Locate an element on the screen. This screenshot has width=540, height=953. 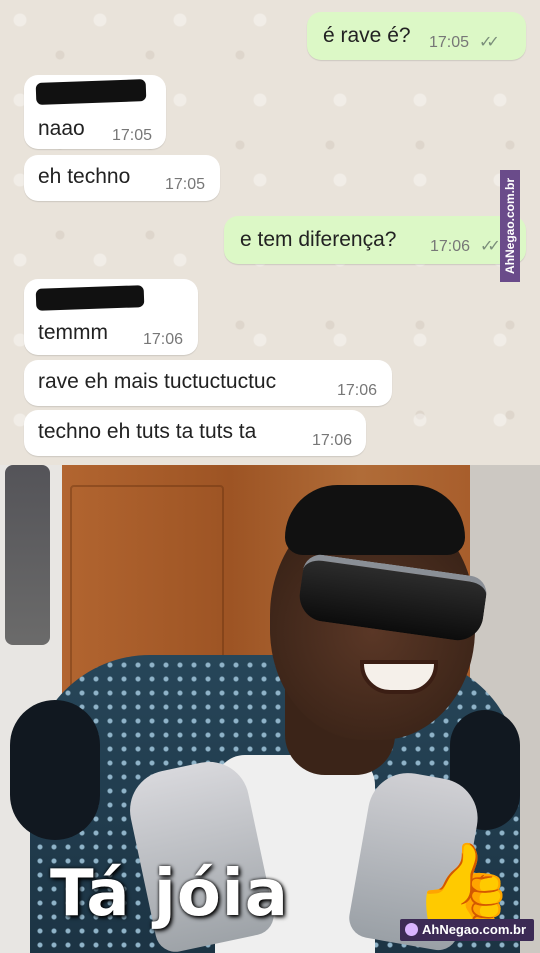
message-text: é rave é? is located at coordinates (367, 35).